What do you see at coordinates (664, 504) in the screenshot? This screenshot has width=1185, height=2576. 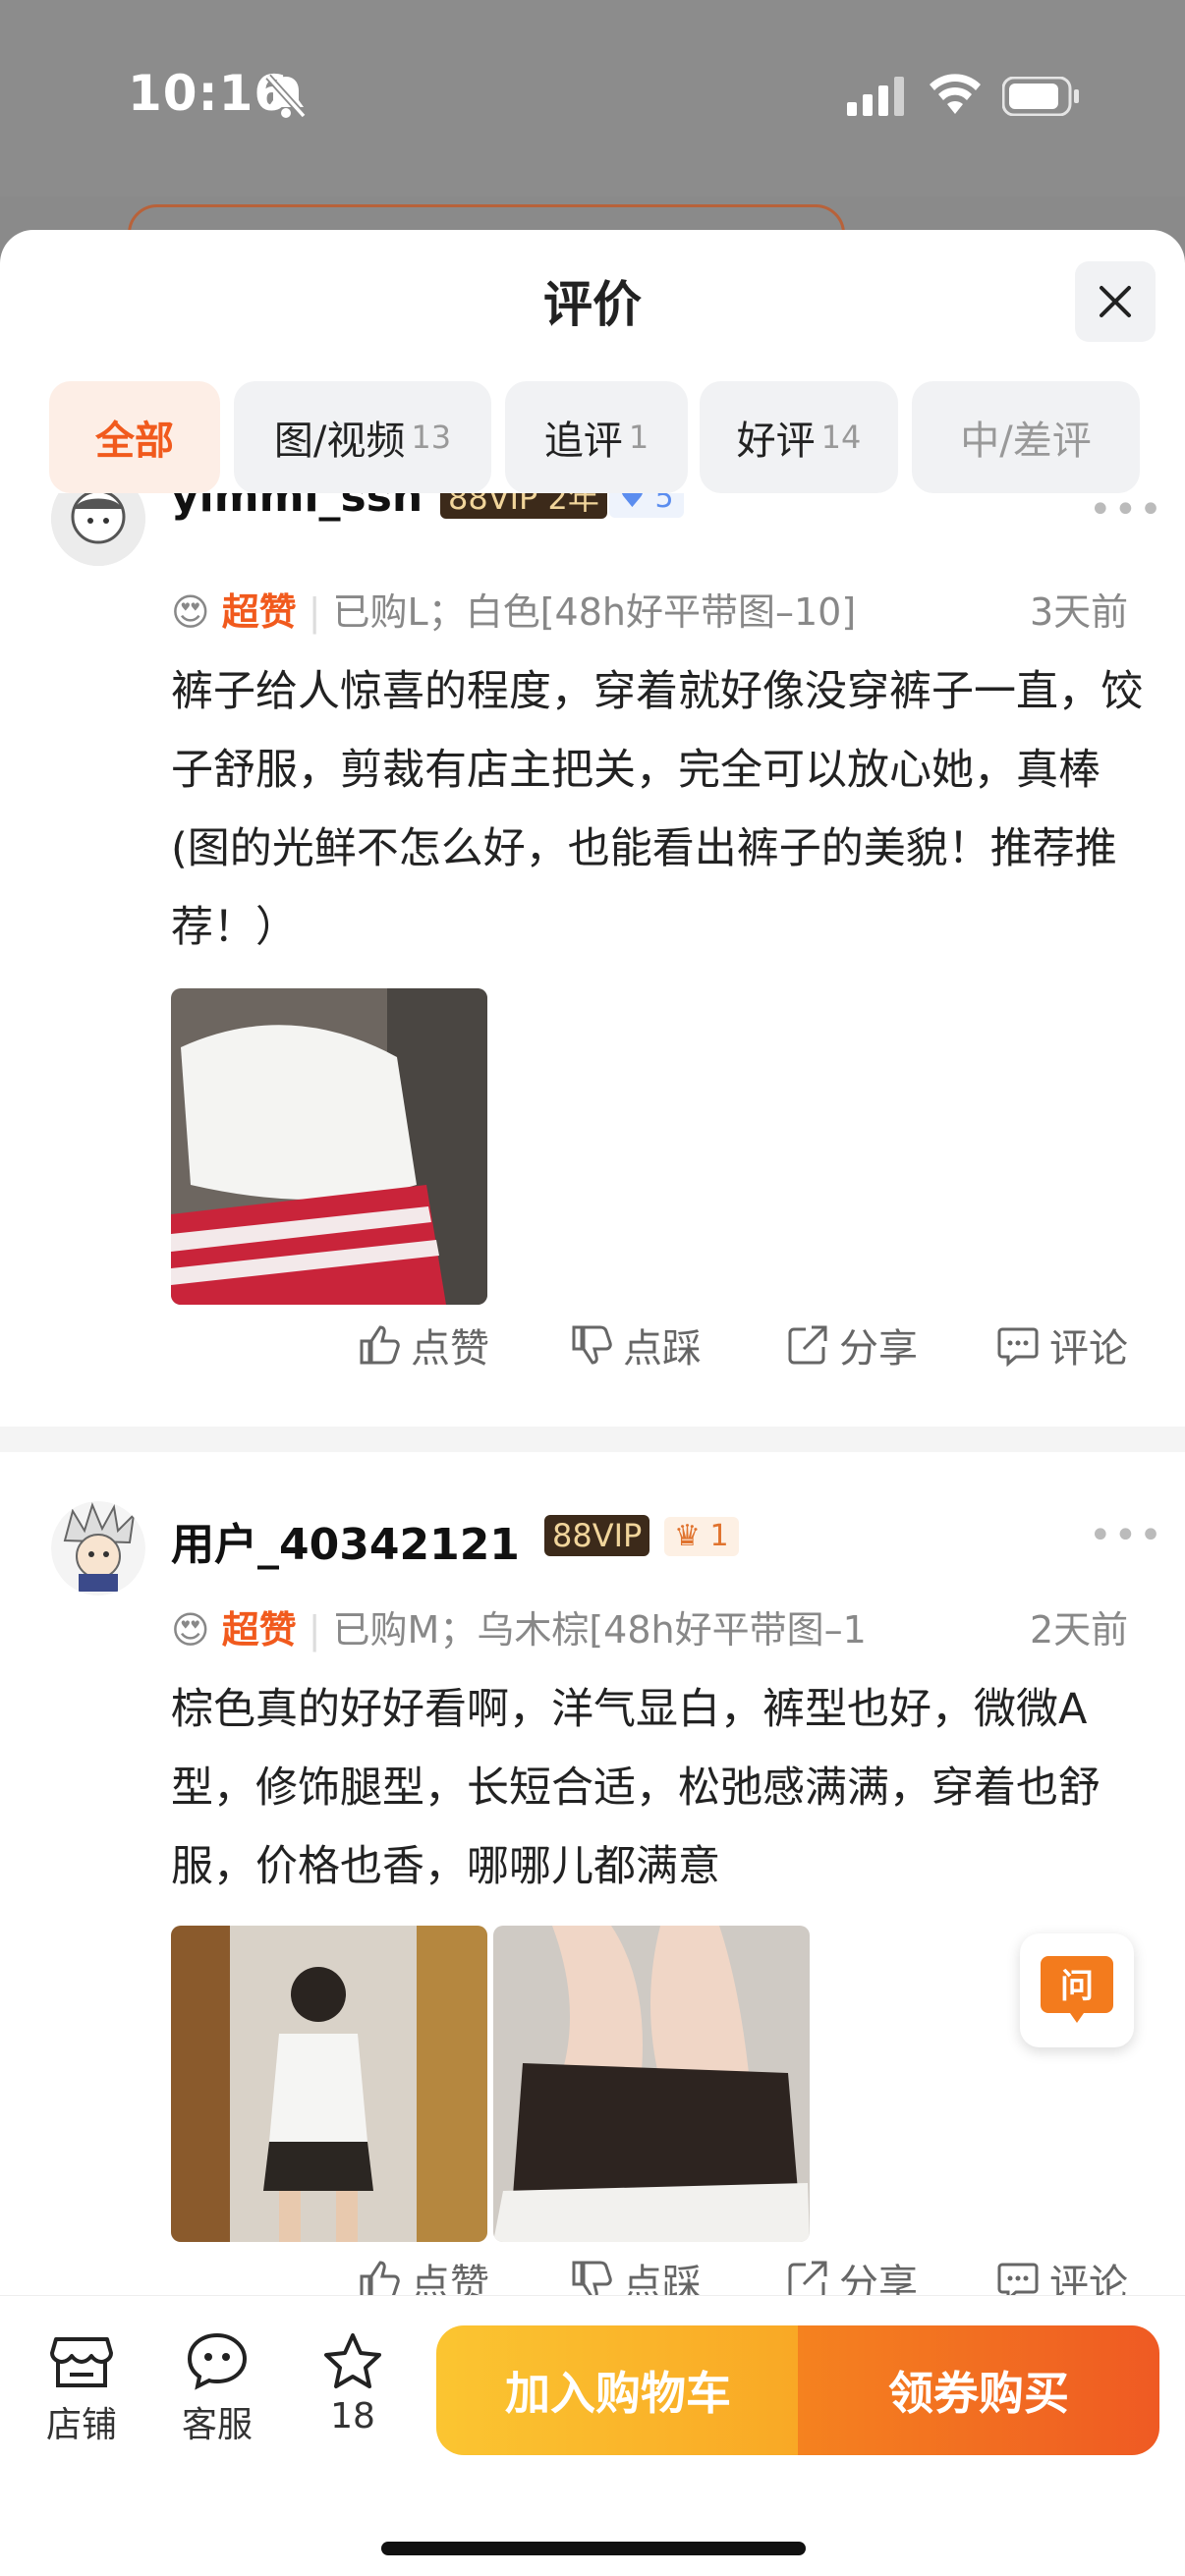 I see `level-value: 5` at bounding box center [664, 504].